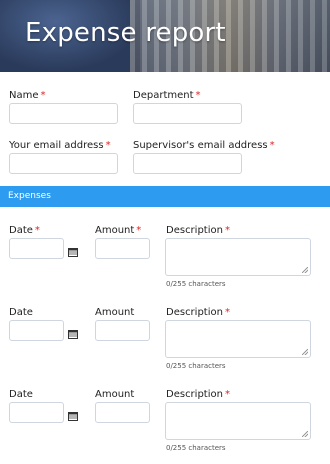  What do you see at coordinates (125, 33) in the screenshot?
I see `page-title: Expense report` at bounding box center [125, 33].